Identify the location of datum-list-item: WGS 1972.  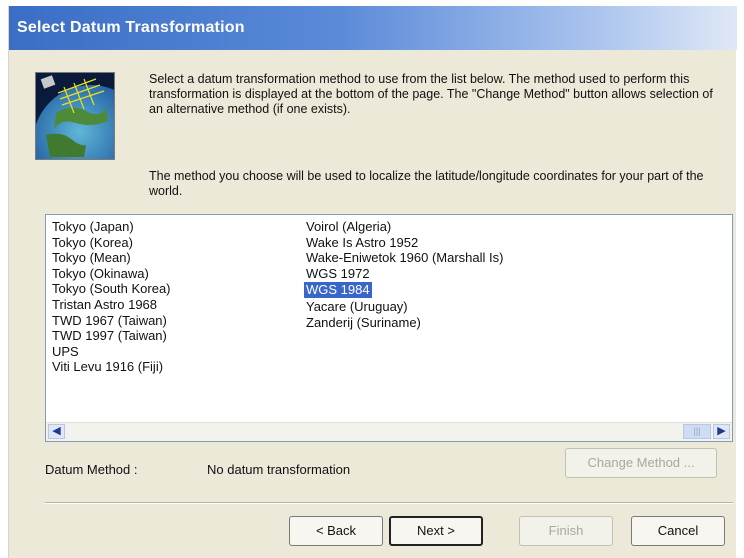
(404, 274).